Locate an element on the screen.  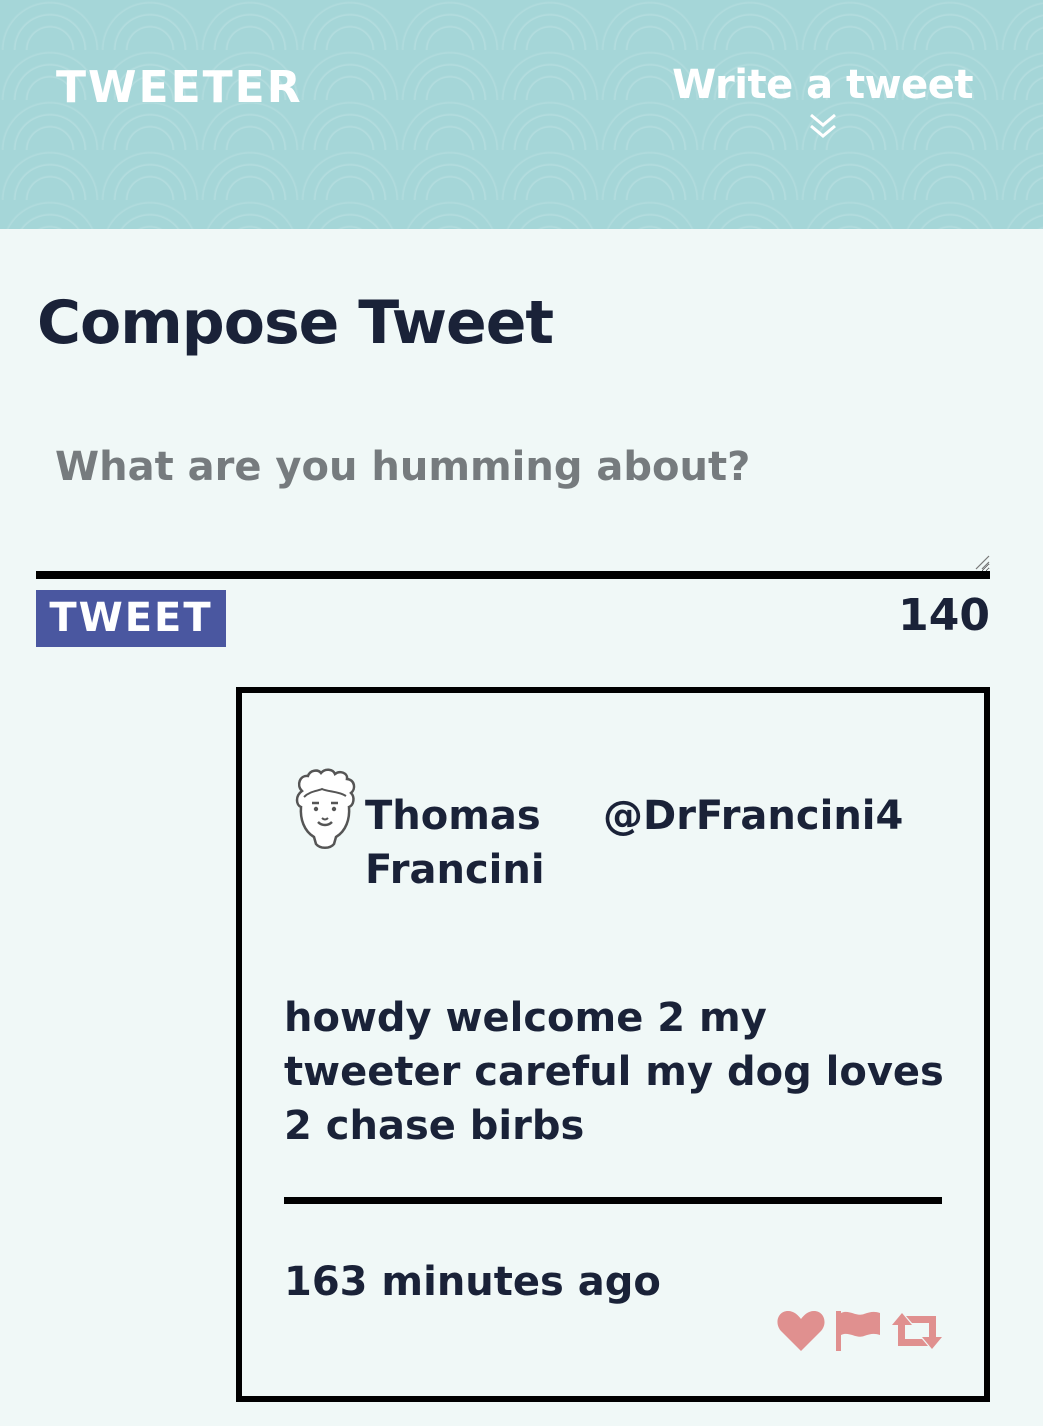
tweet-divider is located at coordinates (613, 1200).